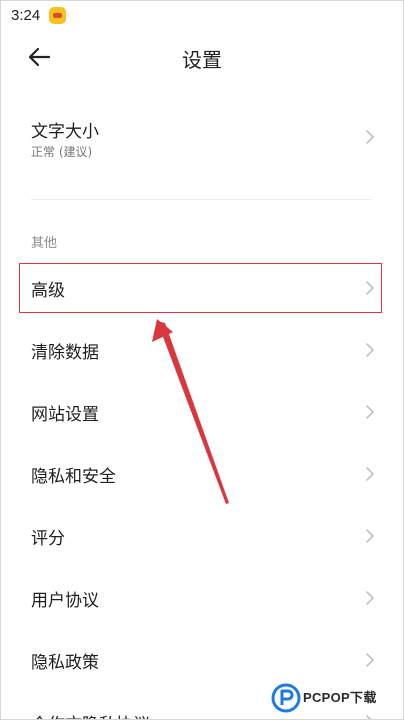 This screenshot has height=720, width=404. What do you see at coordinates (202, 536) in the screenshot?
I see `settings-item-rating: 评分` at bounding box center [202, 536].